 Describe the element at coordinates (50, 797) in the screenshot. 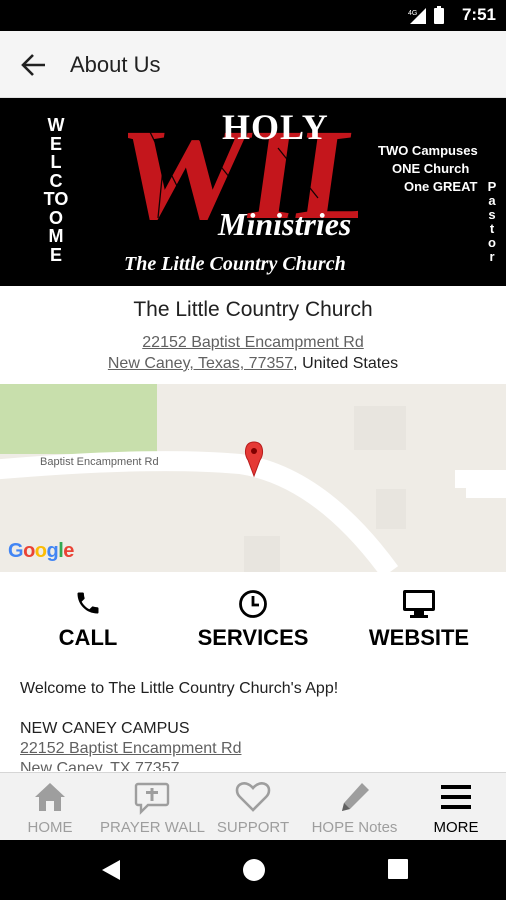

I see `home-icon` at that location.